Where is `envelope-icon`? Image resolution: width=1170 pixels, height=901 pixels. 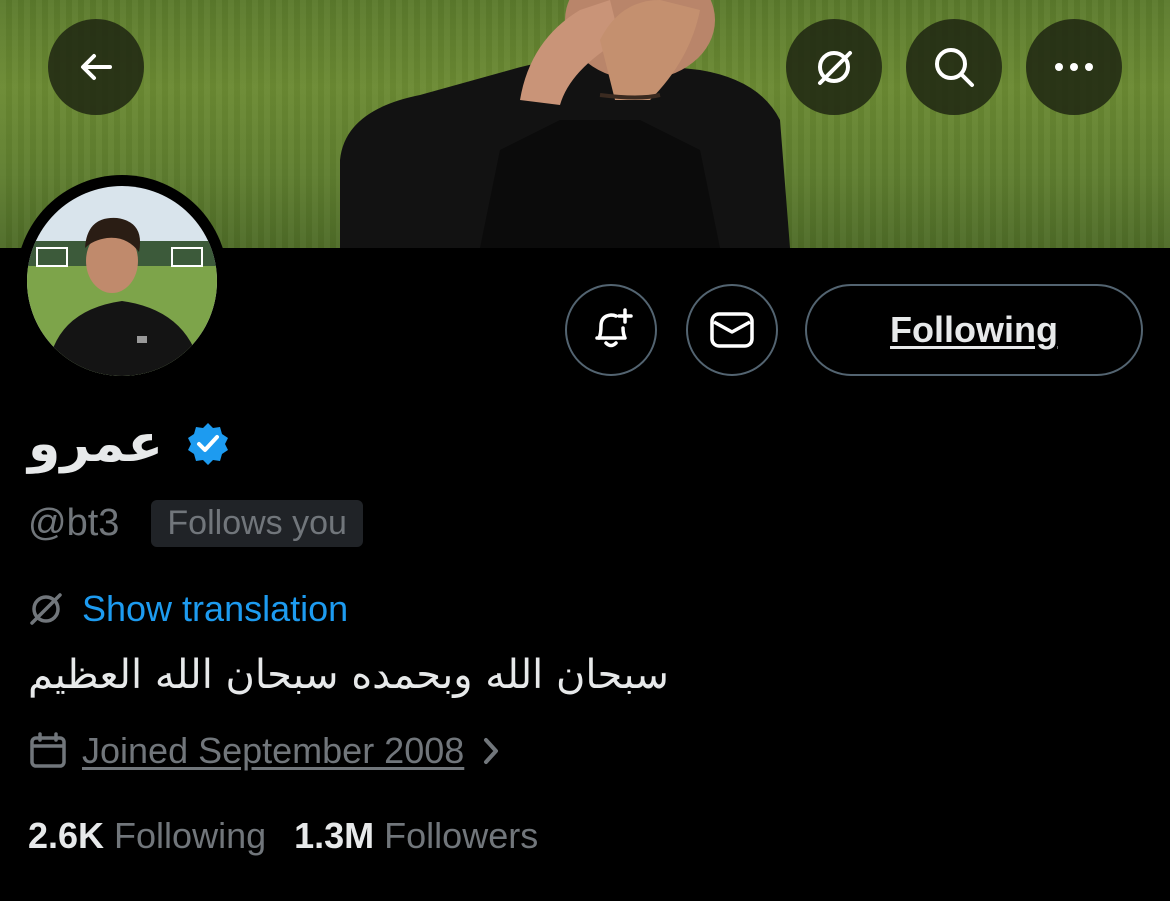
envelope-icon is located at coordinates (732, 330).